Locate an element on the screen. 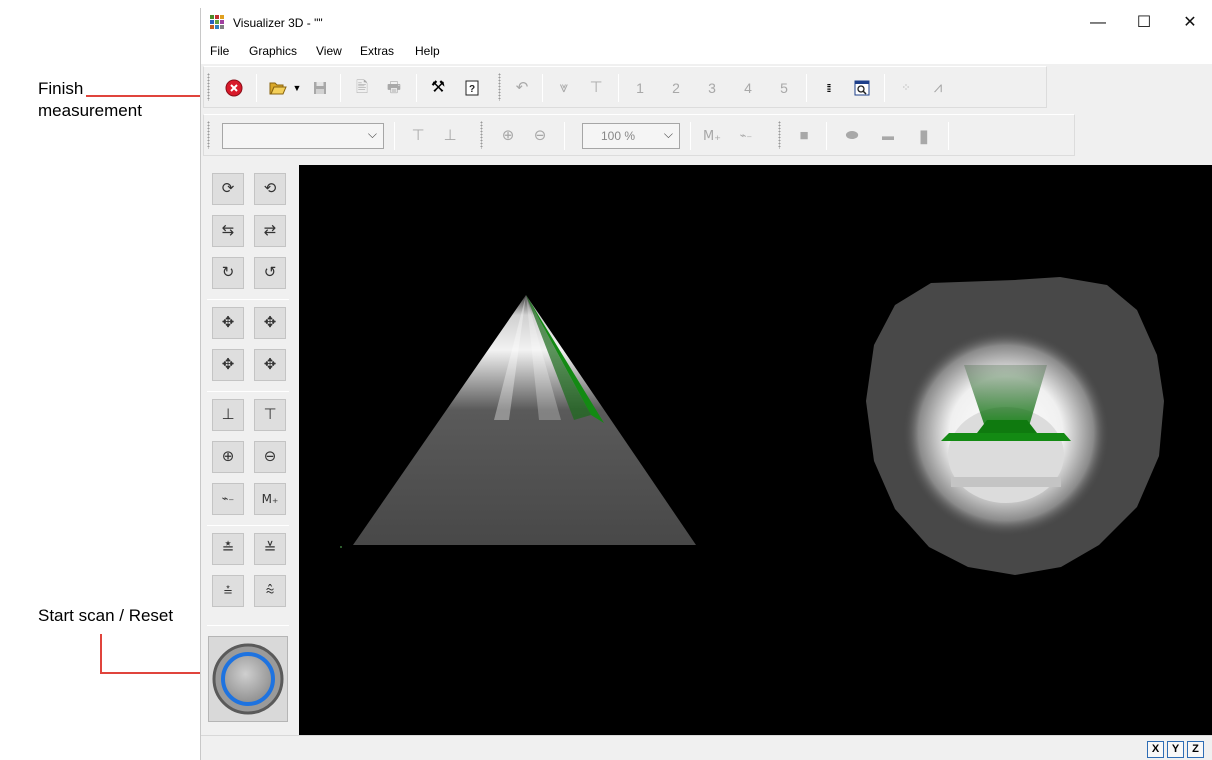  shape-blob-button: ⬬ is located at coordinates (852, 136).